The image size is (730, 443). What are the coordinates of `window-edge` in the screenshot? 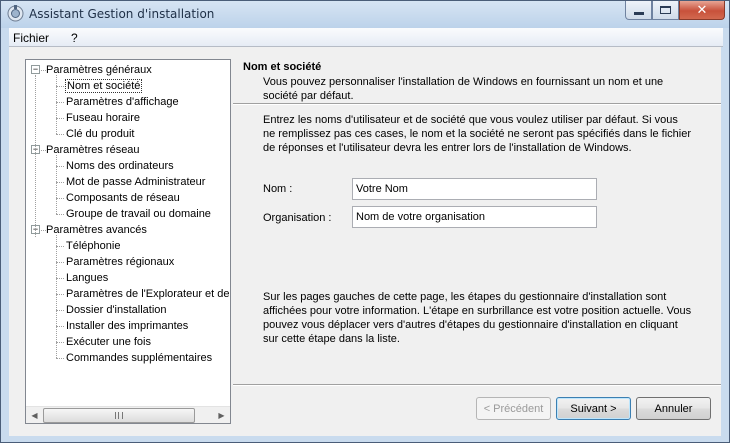 It's located at (725, 241).